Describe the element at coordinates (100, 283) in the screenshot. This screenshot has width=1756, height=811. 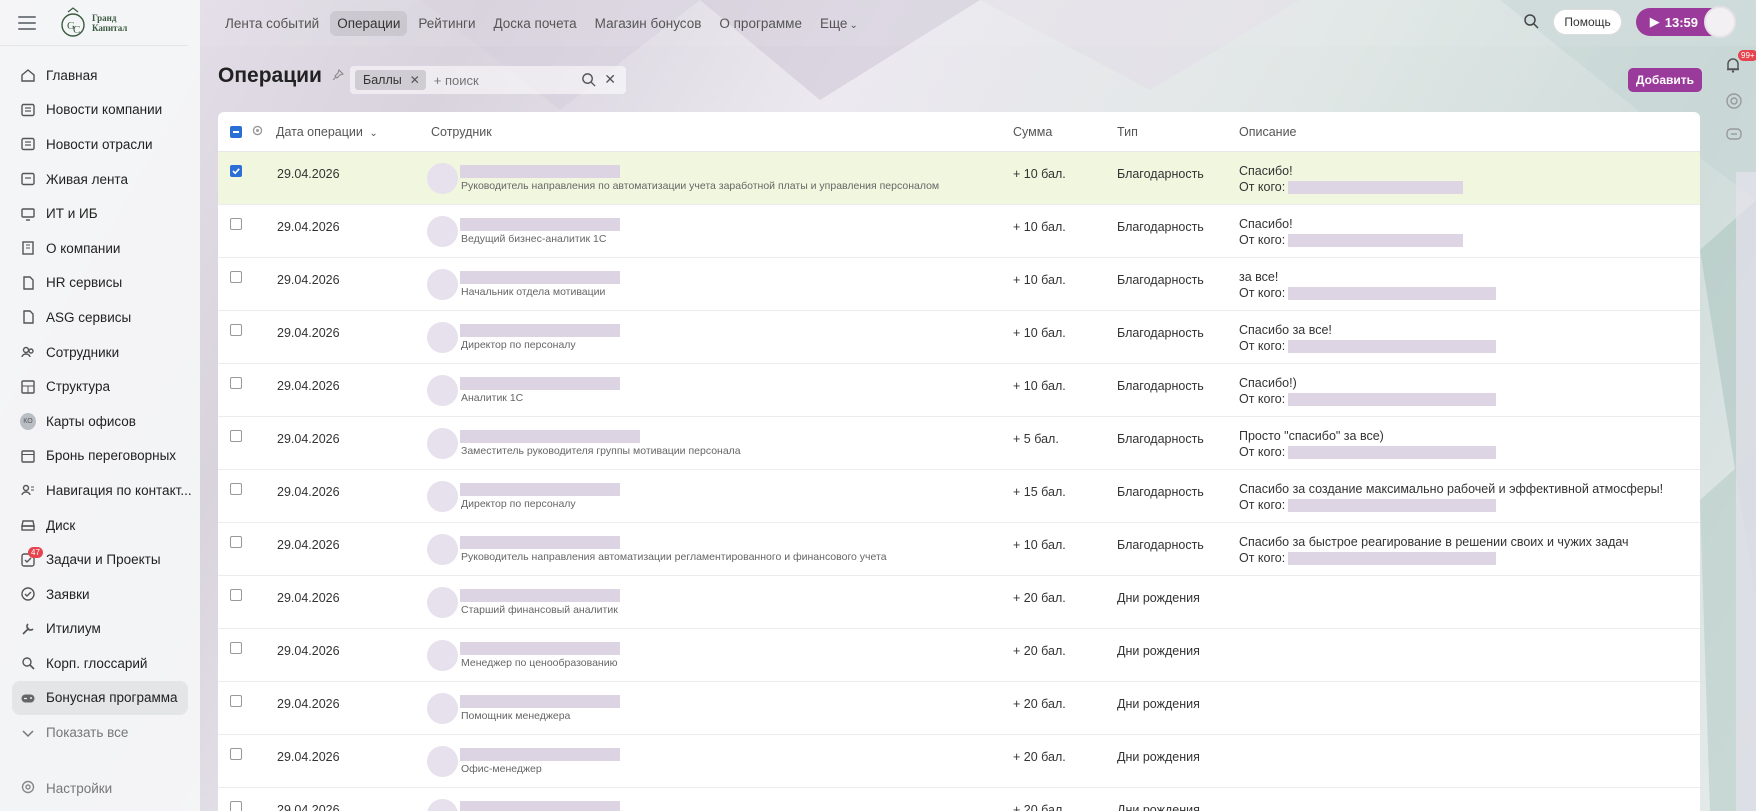
I see `sidebar-item-6: HR сервисы` at that location.